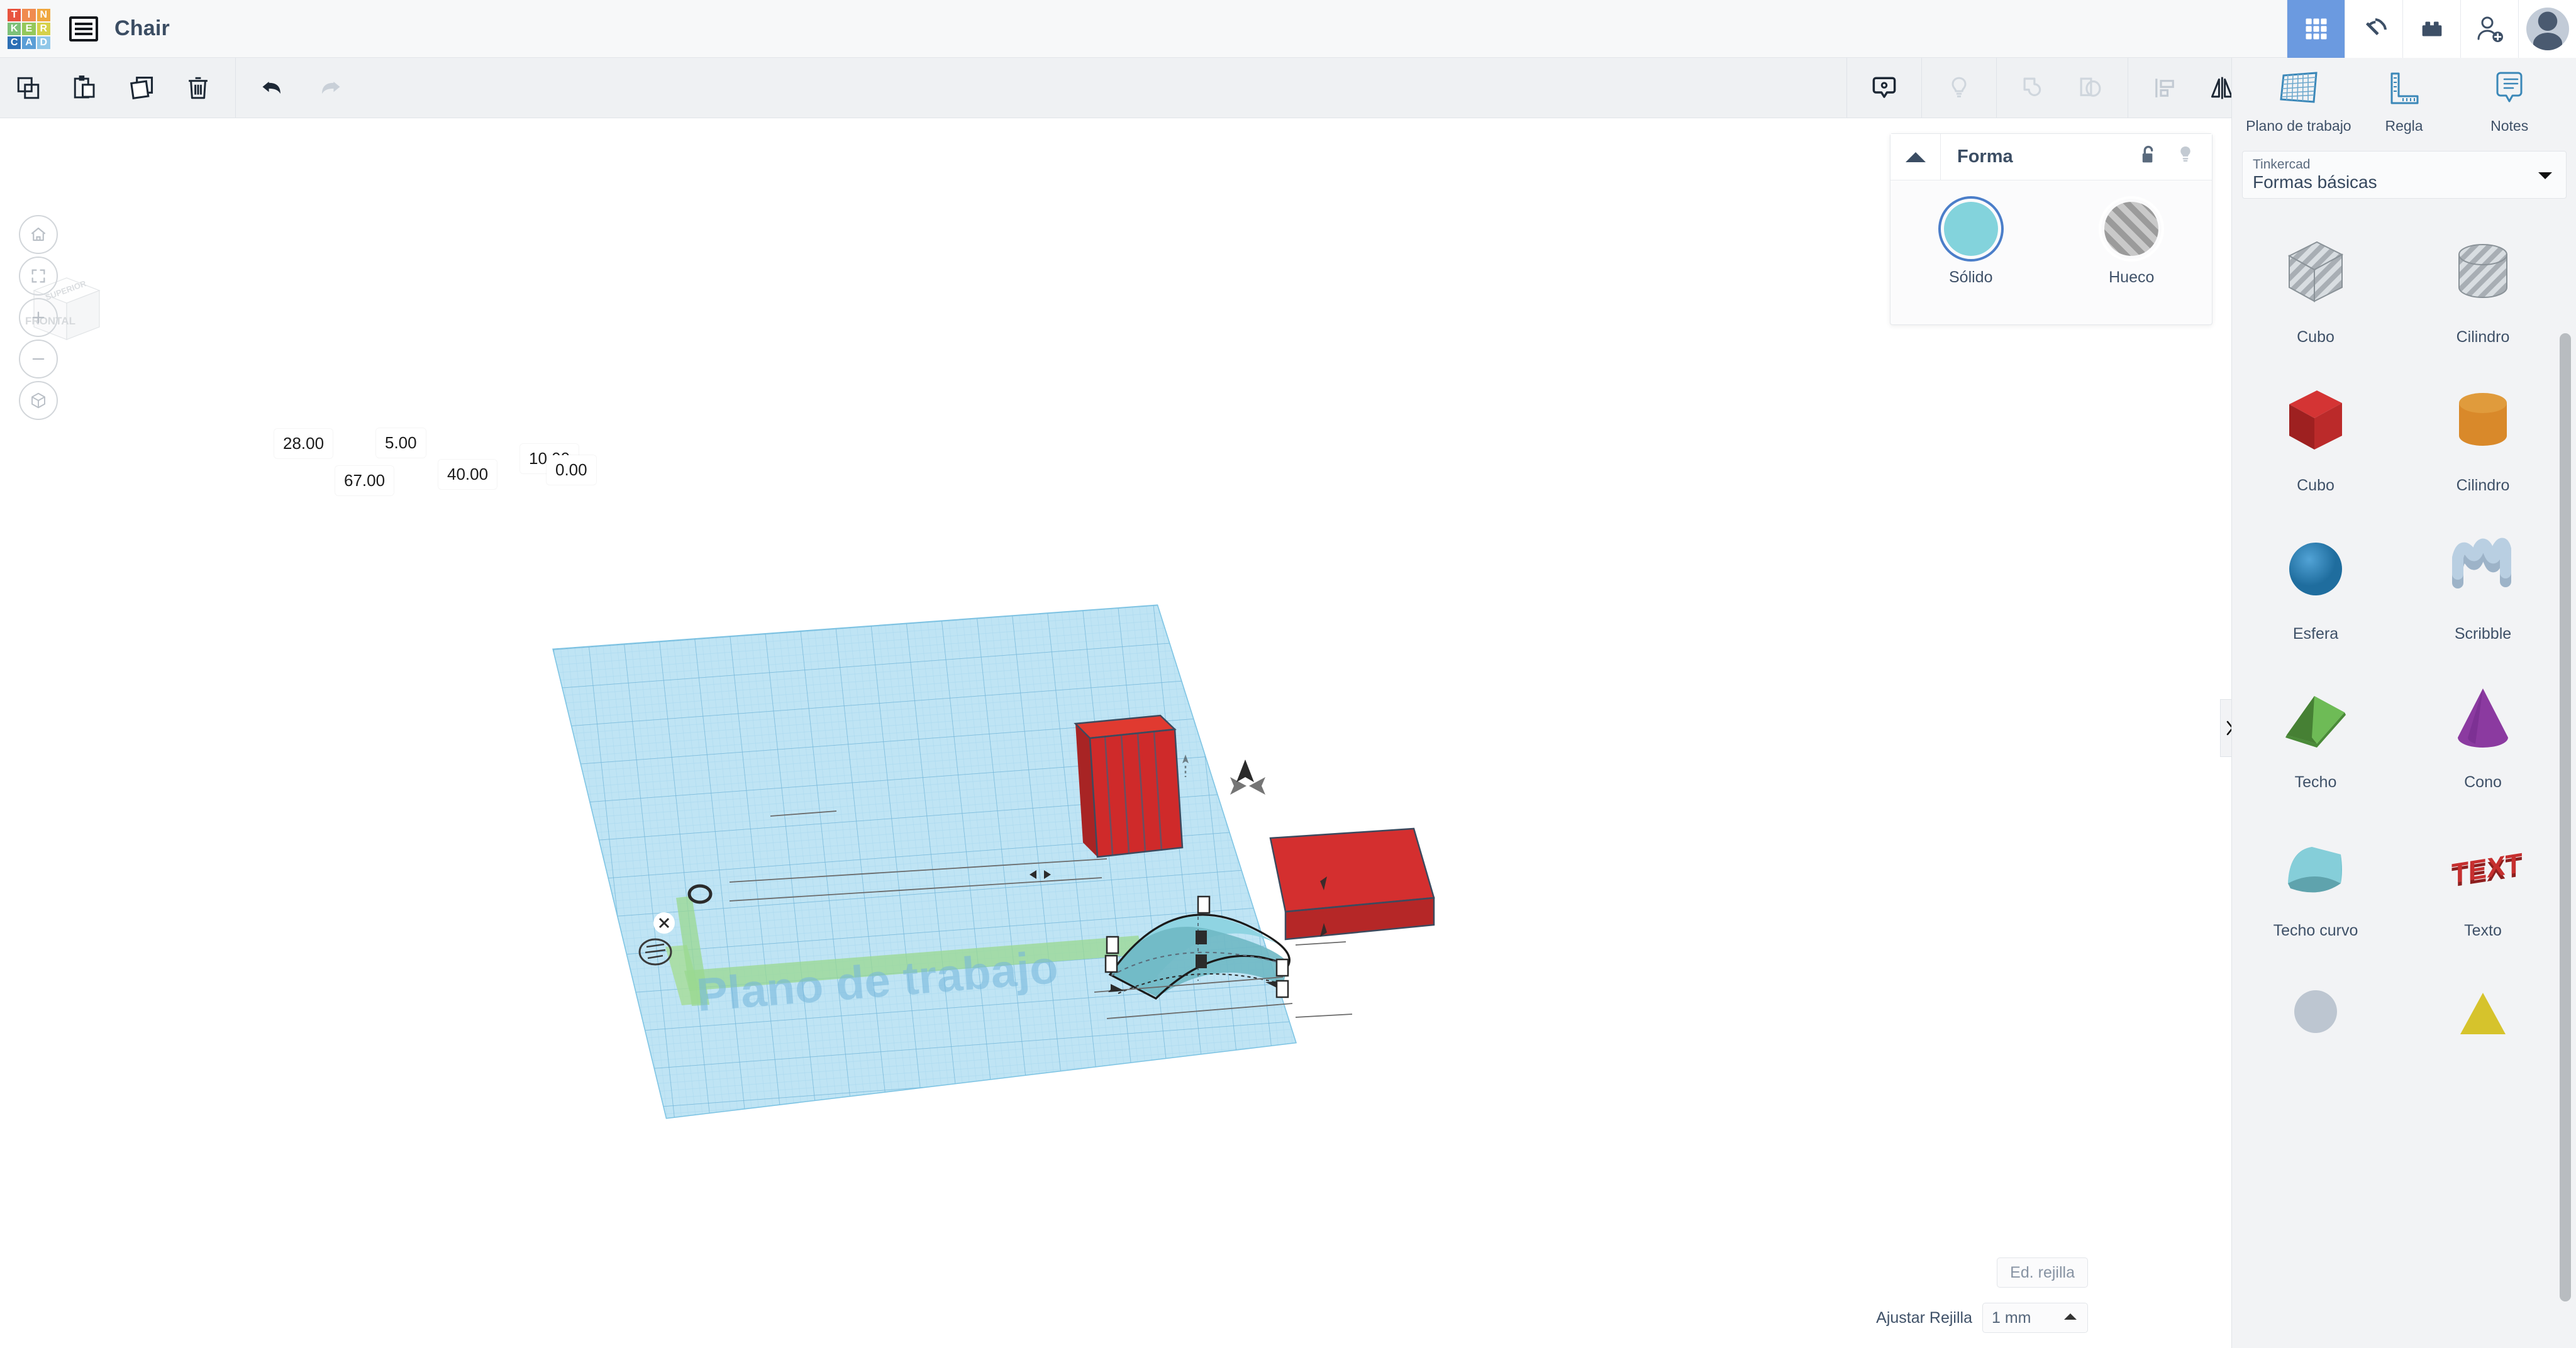 The image size is (2576, 1348). What do you see at coordinates (2545, 177) in the screenshot?
I see `chevron-down-icon` at bounding box center [2545, 177].